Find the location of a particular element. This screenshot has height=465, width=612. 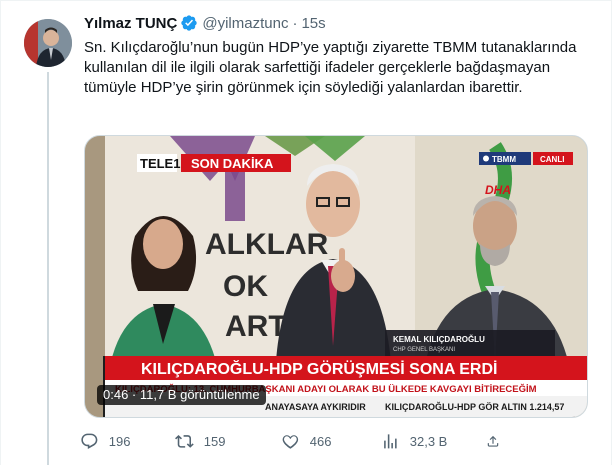

speaker-name: KEMAL KILIÇDAROĞLU is located at coordinates (439, 339).